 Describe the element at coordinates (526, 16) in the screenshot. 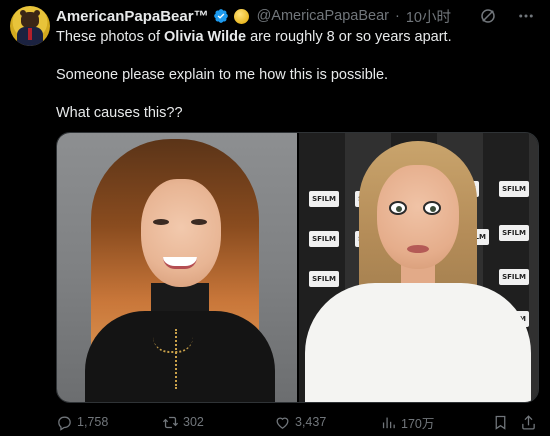

I see `more-icon` at that location.